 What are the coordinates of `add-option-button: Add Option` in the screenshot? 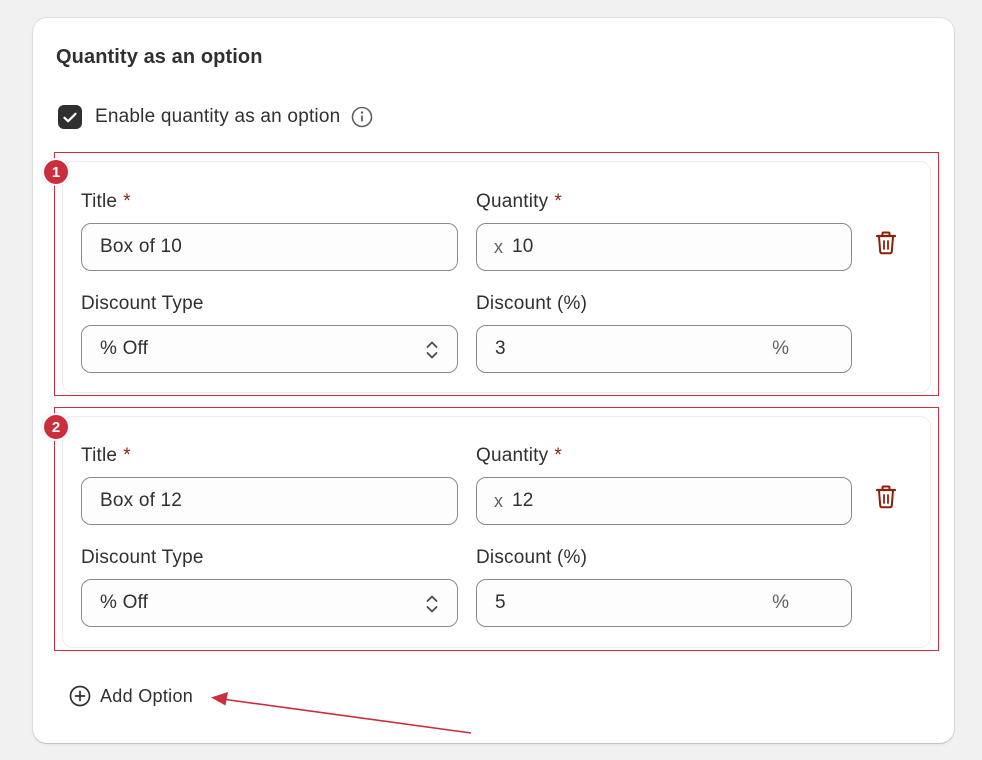 It's located at (131, 696).